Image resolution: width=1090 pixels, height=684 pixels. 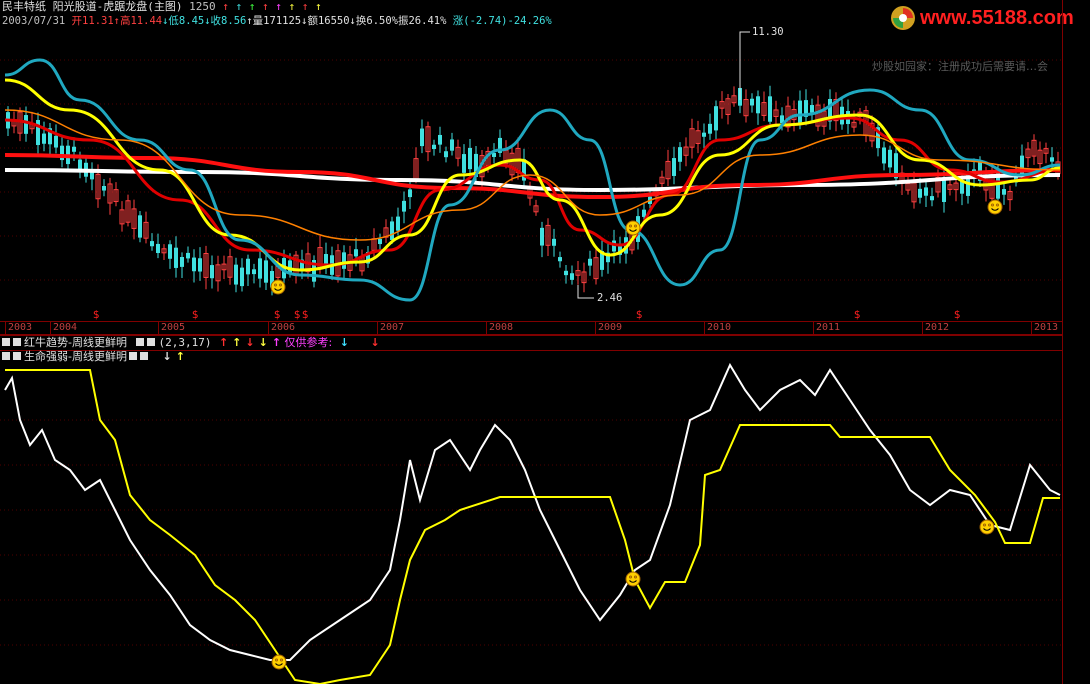 I want to click on year-label: 2009, so click(x=608, y=328).